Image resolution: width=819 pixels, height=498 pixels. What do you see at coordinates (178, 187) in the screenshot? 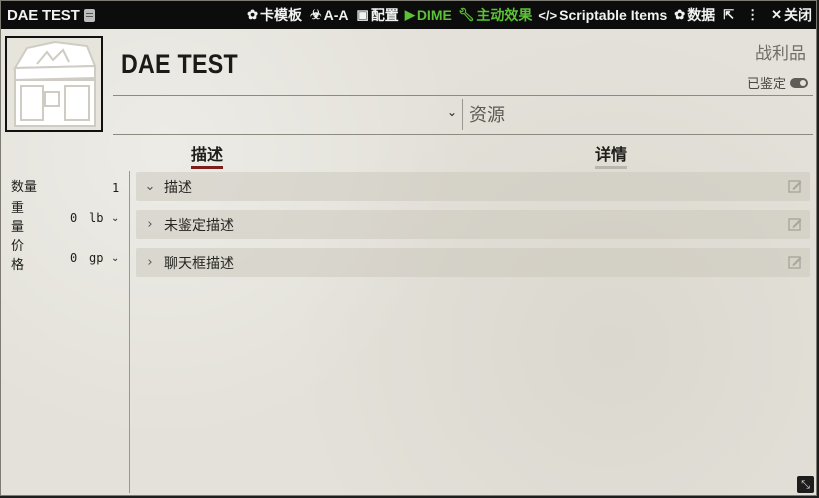
I see `section-title: 描述` at bounding box center [178, 187].